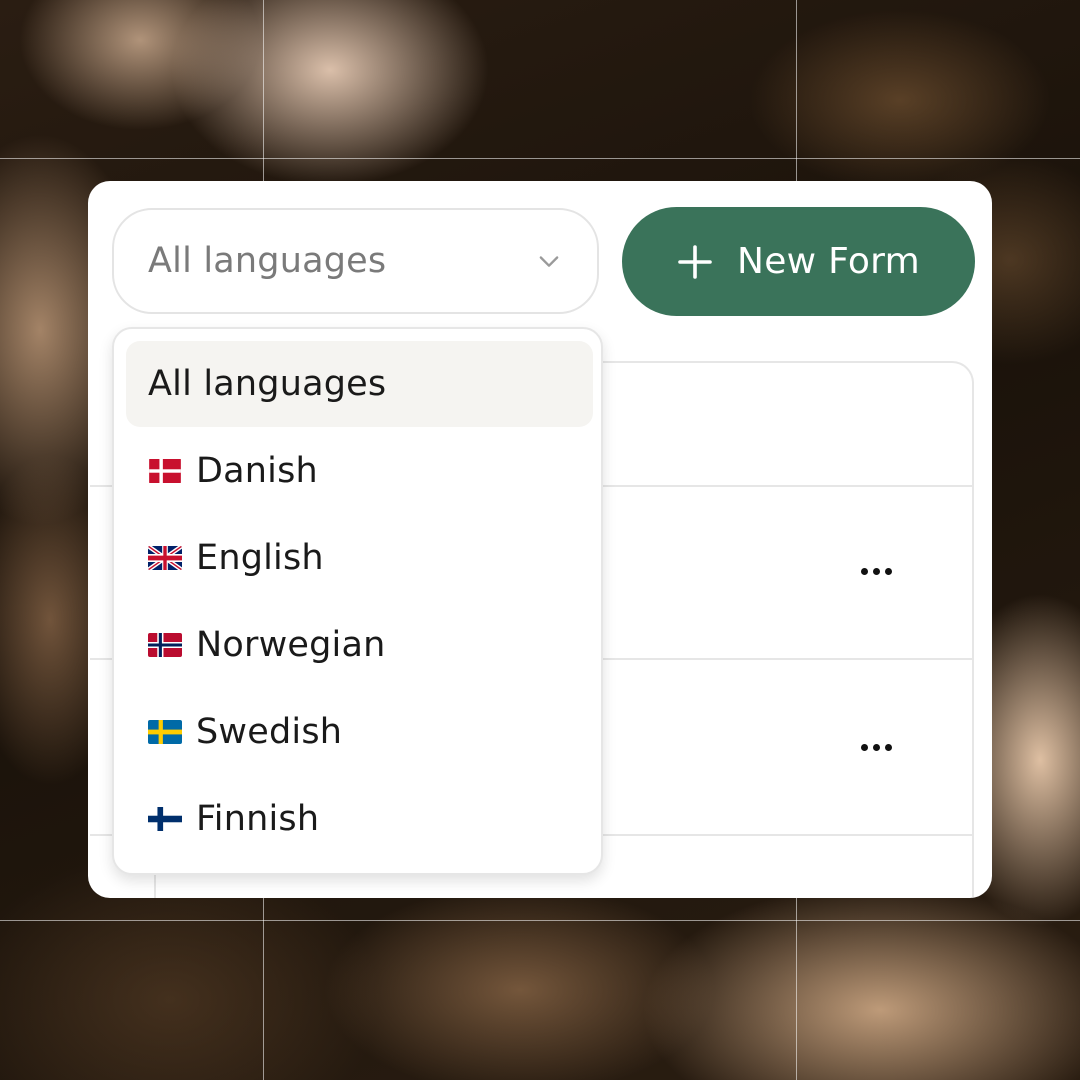 This screenshot has height=1080, width=1080. Describe the element at coordinates (165, 558) in the screenshot. I see `uk-flag-icon` at that location.